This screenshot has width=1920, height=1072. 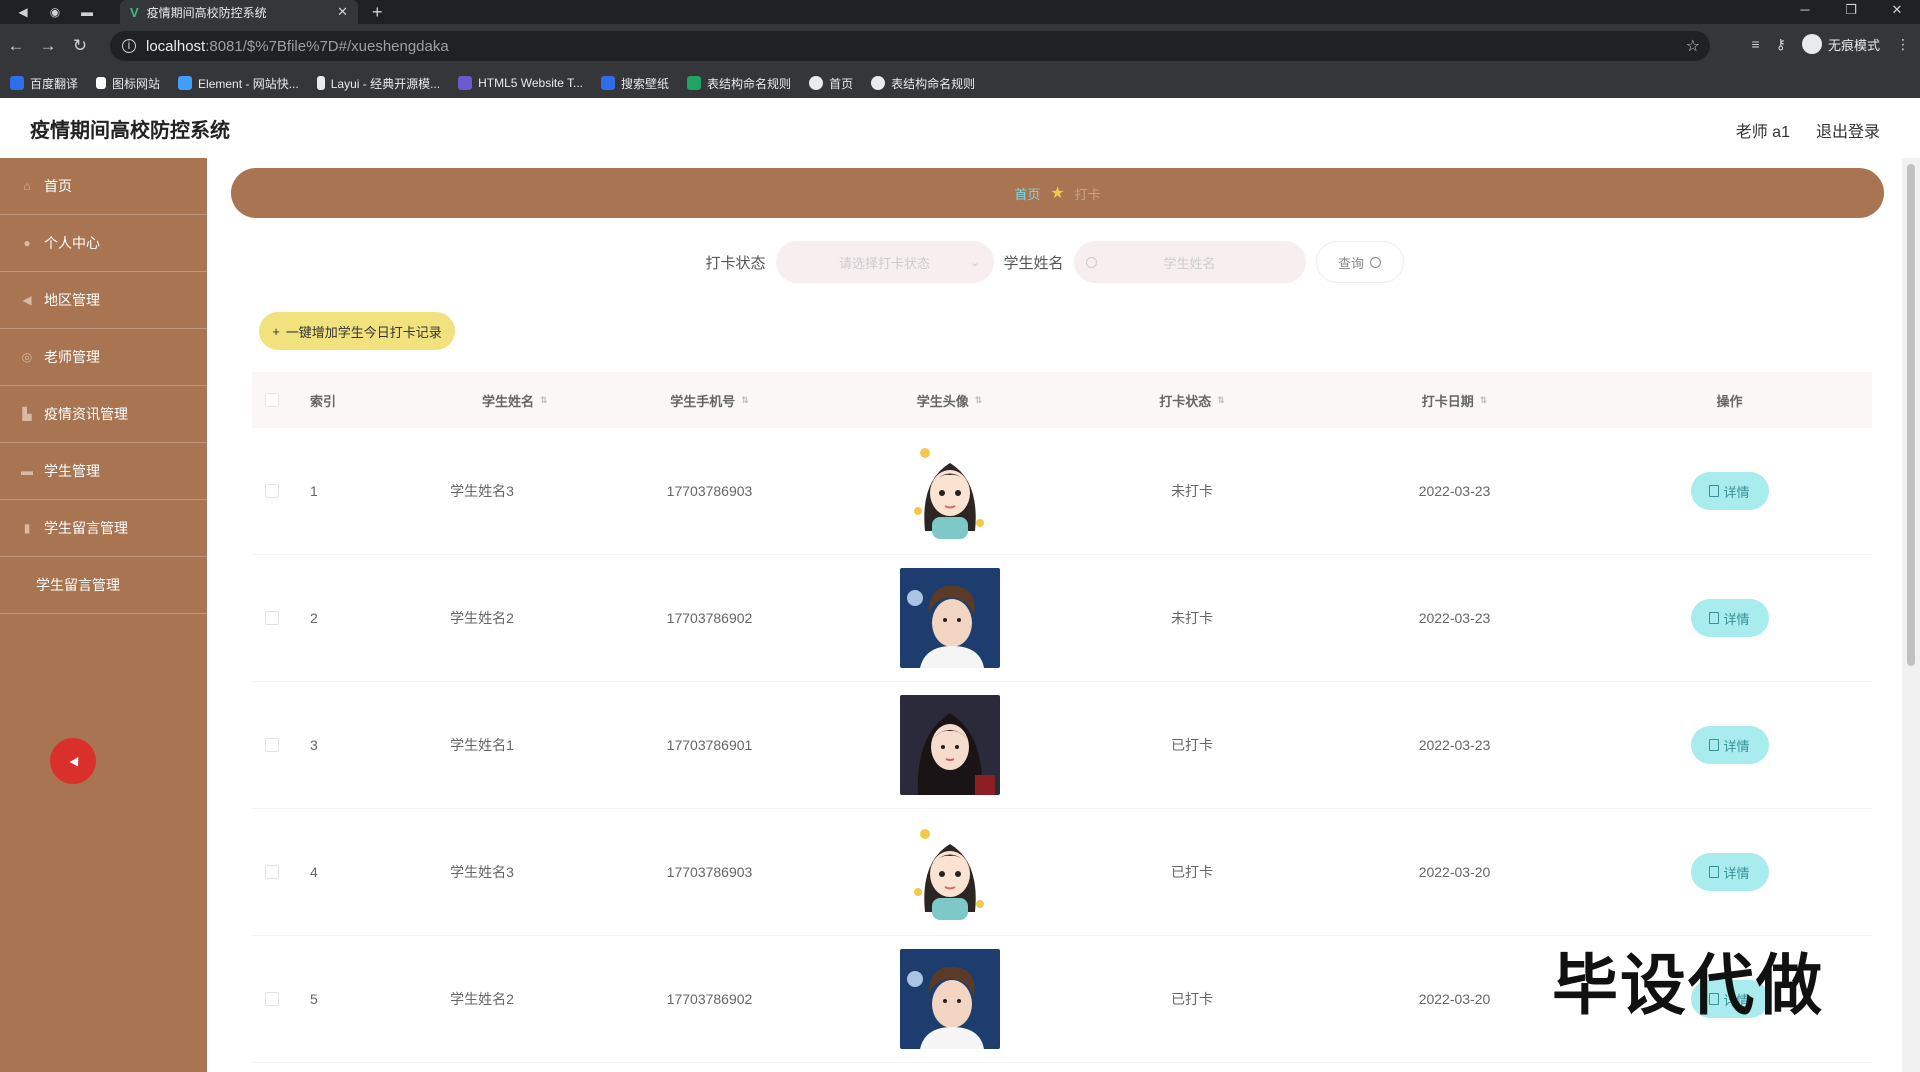 What do you see at coordinates (709, 618) in the screenshot?
I see `row-phone: 17703786902` at bounding box center [709, 618].